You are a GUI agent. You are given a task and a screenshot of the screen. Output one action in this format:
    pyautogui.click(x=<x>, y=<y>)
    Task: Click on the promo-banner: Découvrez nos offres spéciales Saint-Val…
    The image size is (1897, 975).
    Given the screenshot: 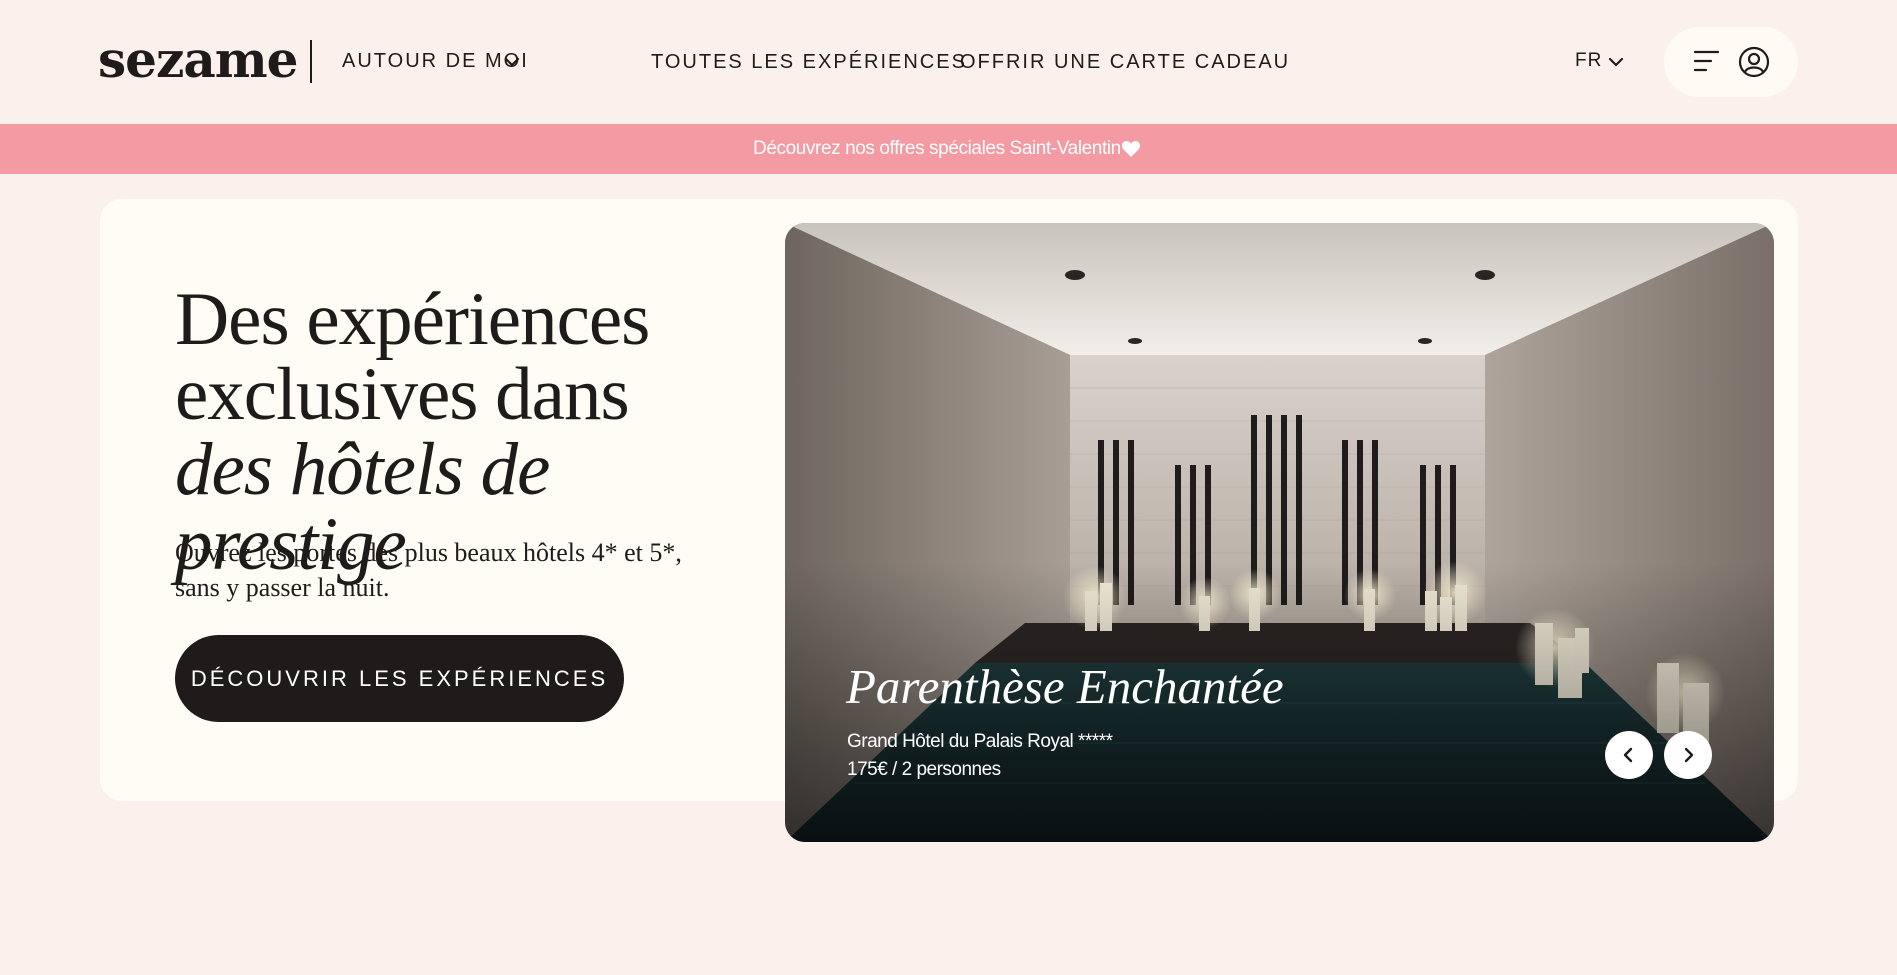 What is the action you would take?
    pyautogui.click(x=948, y=149)
    